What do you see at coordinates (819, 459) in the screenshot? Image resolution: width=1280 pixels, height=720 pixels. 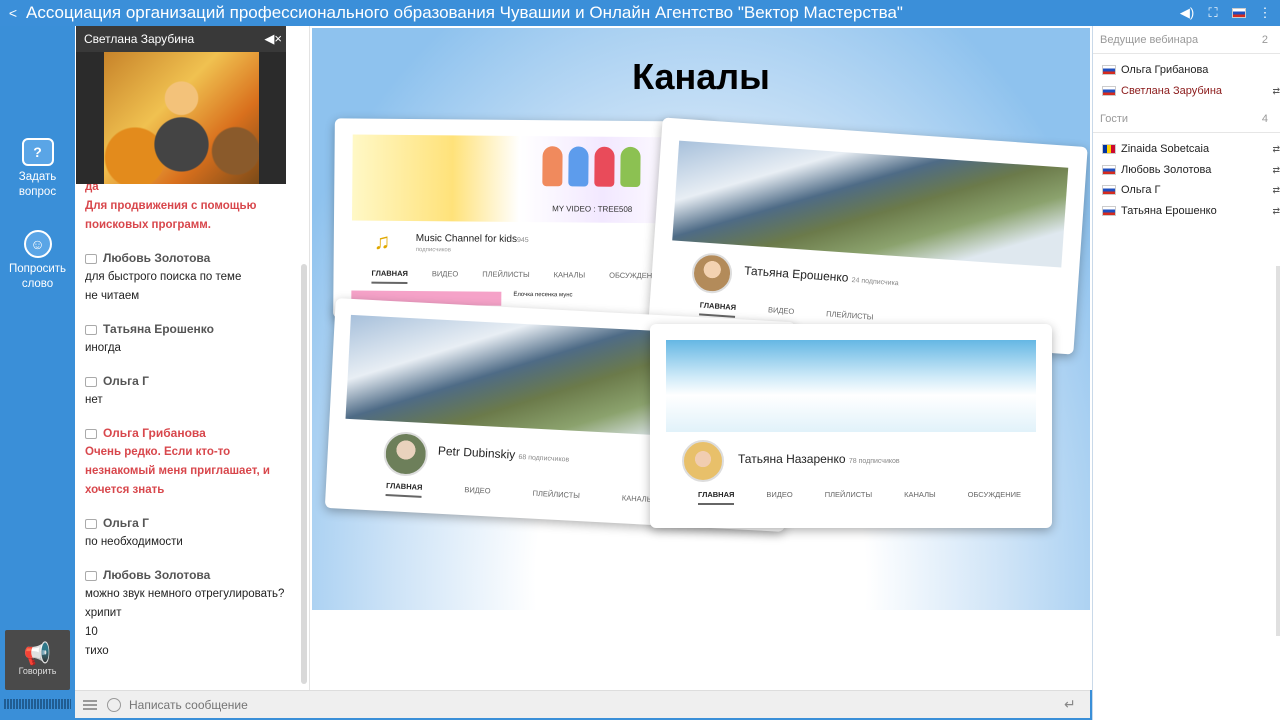 I see `channel-name: Татьяна Назаренко 78 подписчиков` at bounding box center [819, 459].